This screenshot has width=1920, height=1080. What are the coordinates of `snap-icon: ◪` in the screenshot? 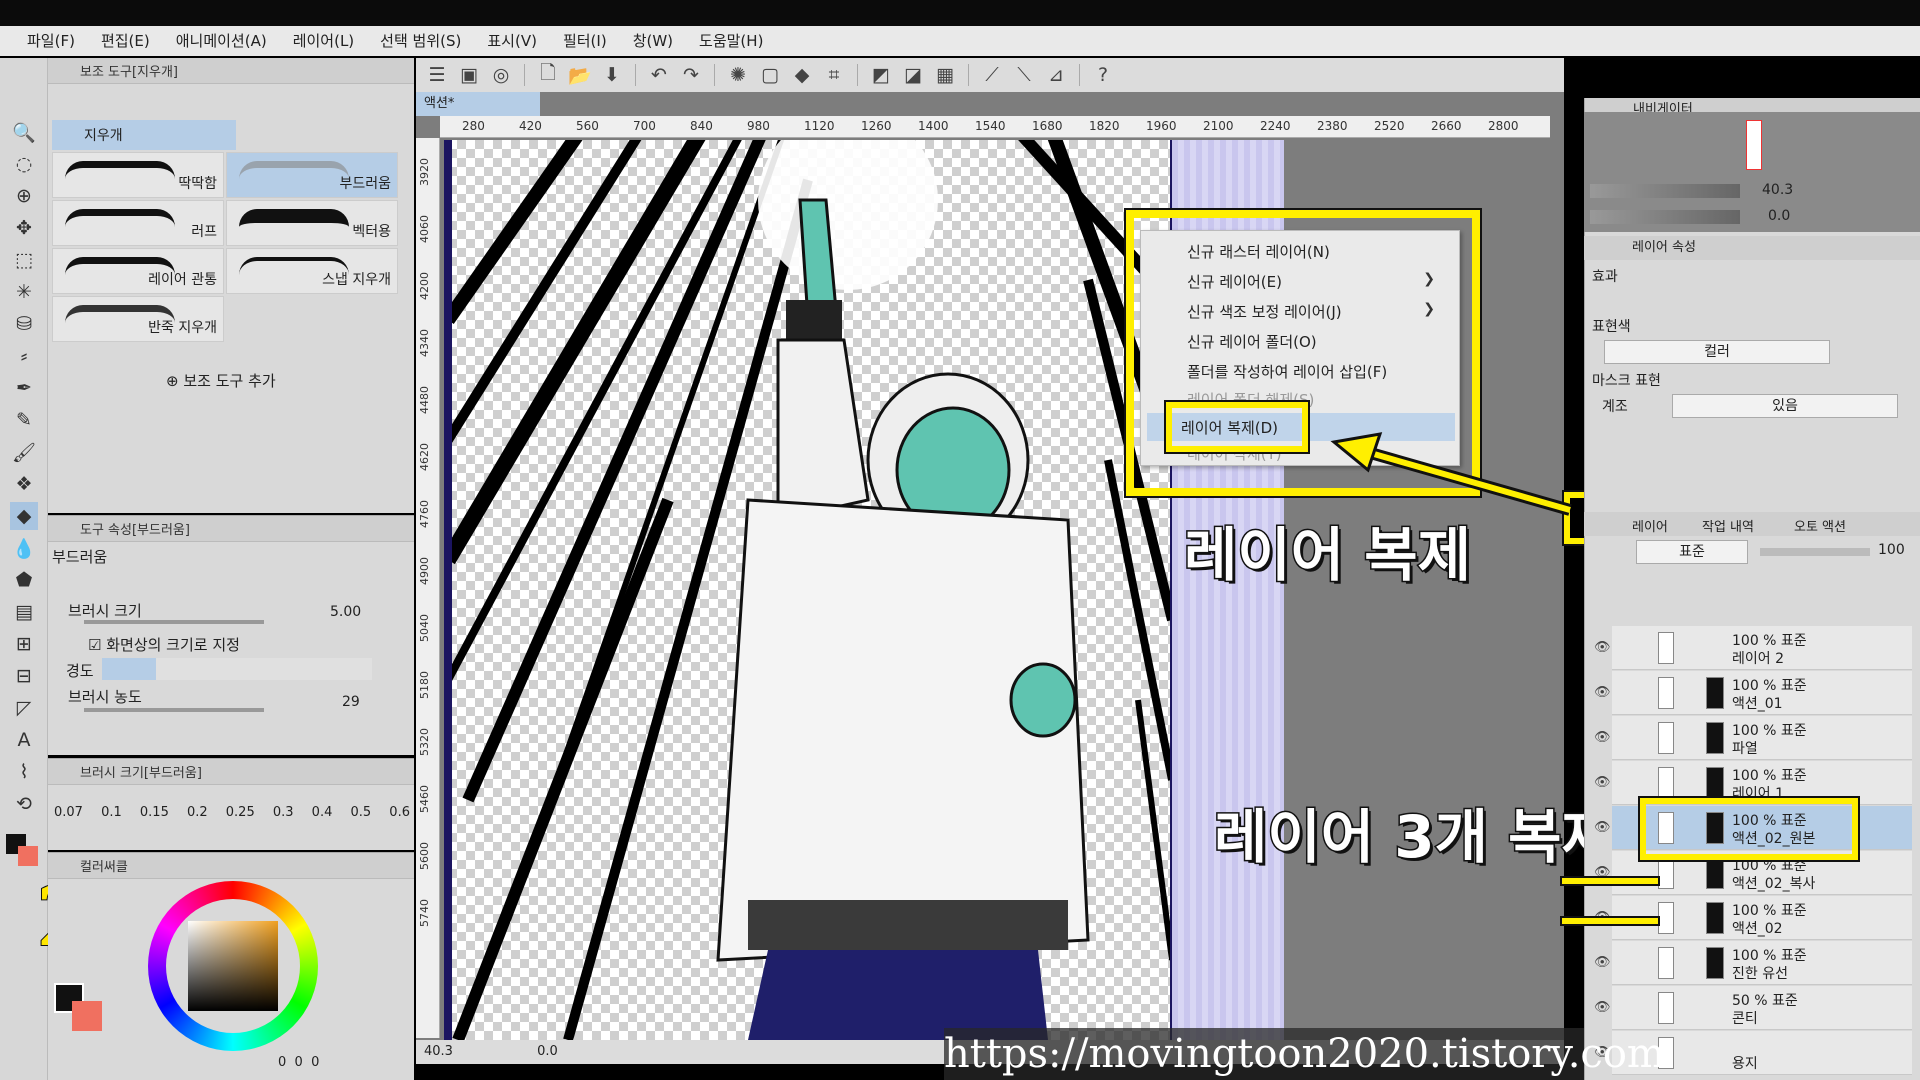 It's located at (913, 75).